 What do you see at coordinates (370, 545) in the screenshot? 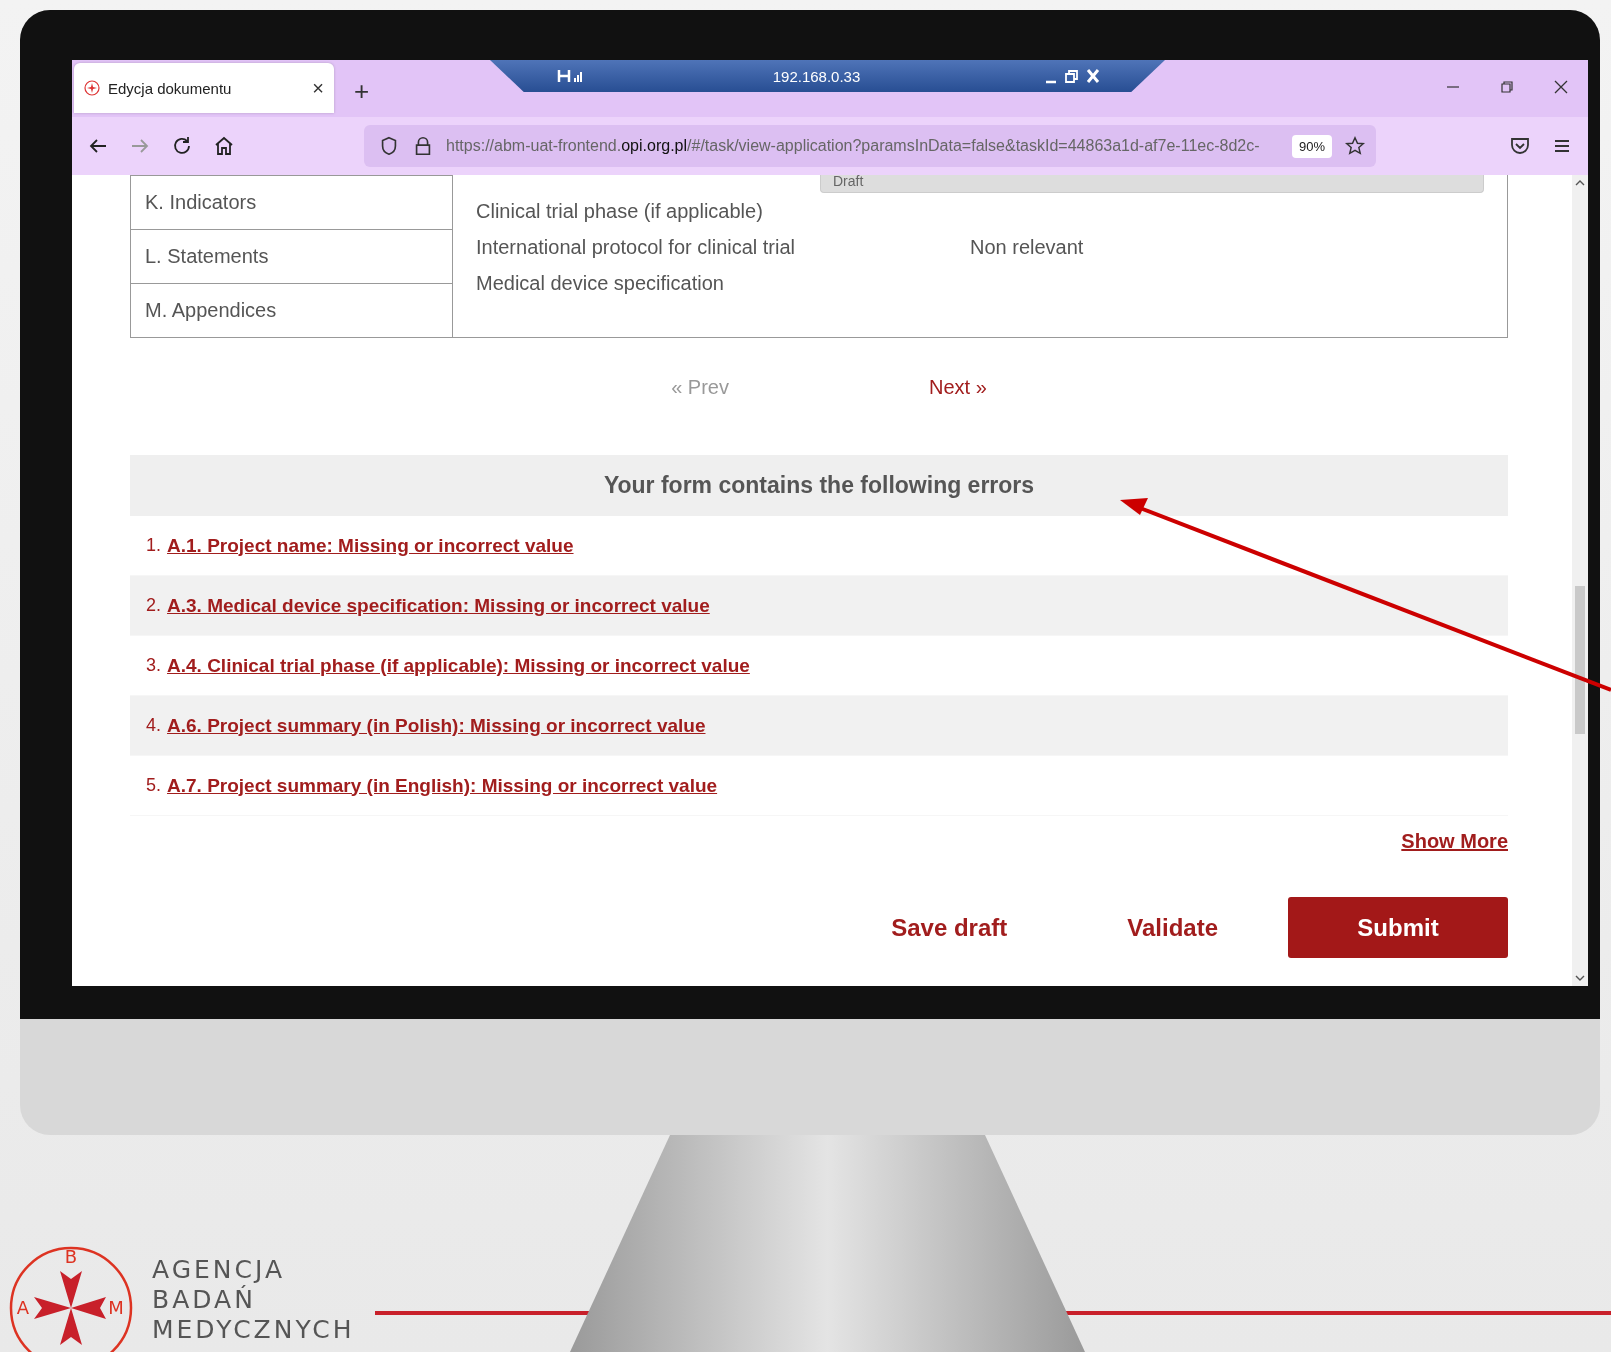
I see `error-link: A.1. Project name: Missing or incorrect value` at bounding box center [370, 545].